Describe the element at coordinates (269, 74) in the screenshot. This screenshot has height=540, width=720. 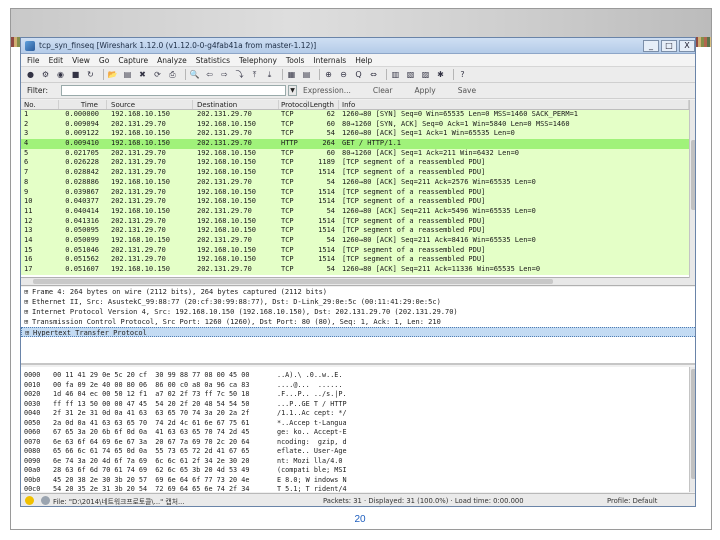
I see `go-last-icon: ⤓` at that location.